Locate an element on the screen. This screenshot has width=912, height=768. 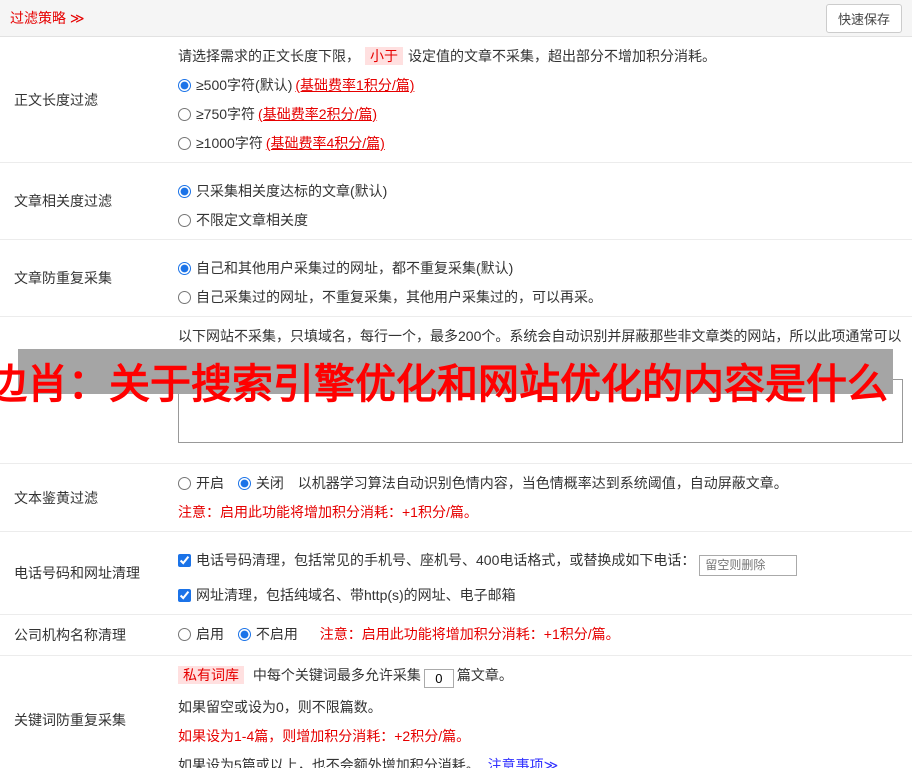
length-750-label: ≥750字符 is located at coordinates (226, 114).